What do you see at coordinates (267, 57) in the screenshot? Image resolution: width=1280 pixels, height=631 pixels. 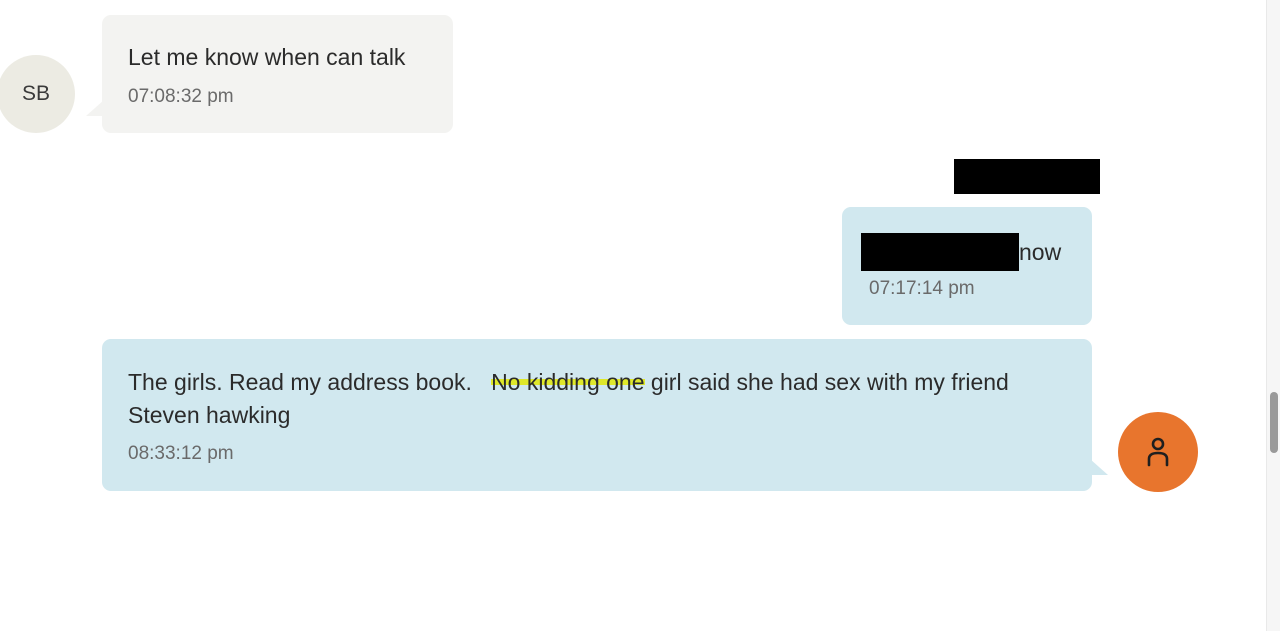 I see `message-text: Let me know when can talk` at bounding box center [267, 57].